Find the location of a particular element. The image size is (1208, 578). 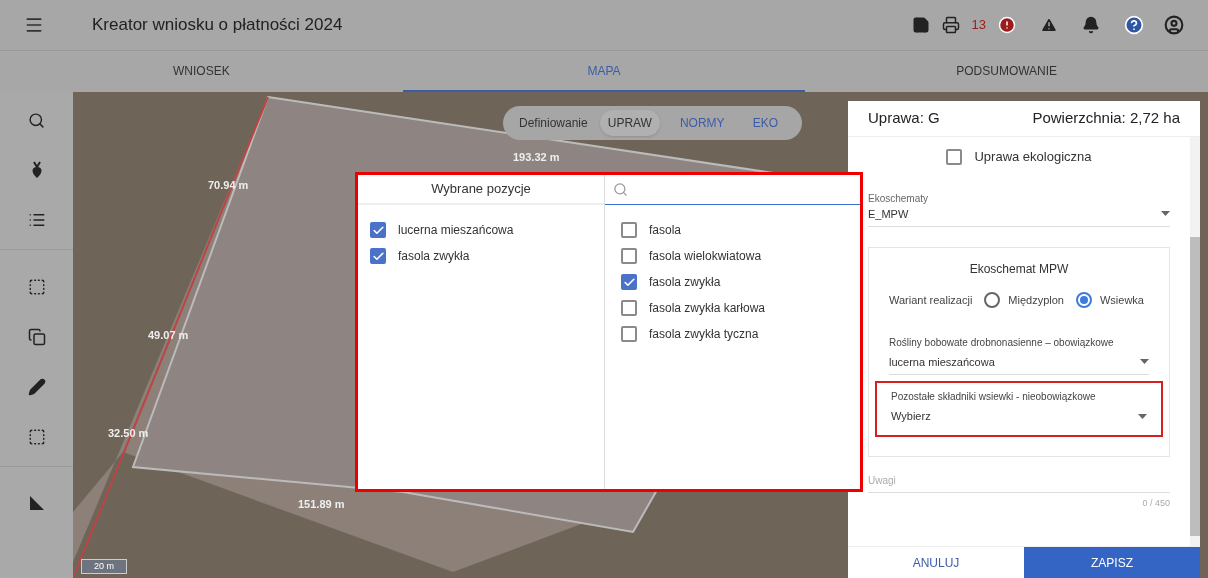

error-icon is located at coordinates (1007, 25).